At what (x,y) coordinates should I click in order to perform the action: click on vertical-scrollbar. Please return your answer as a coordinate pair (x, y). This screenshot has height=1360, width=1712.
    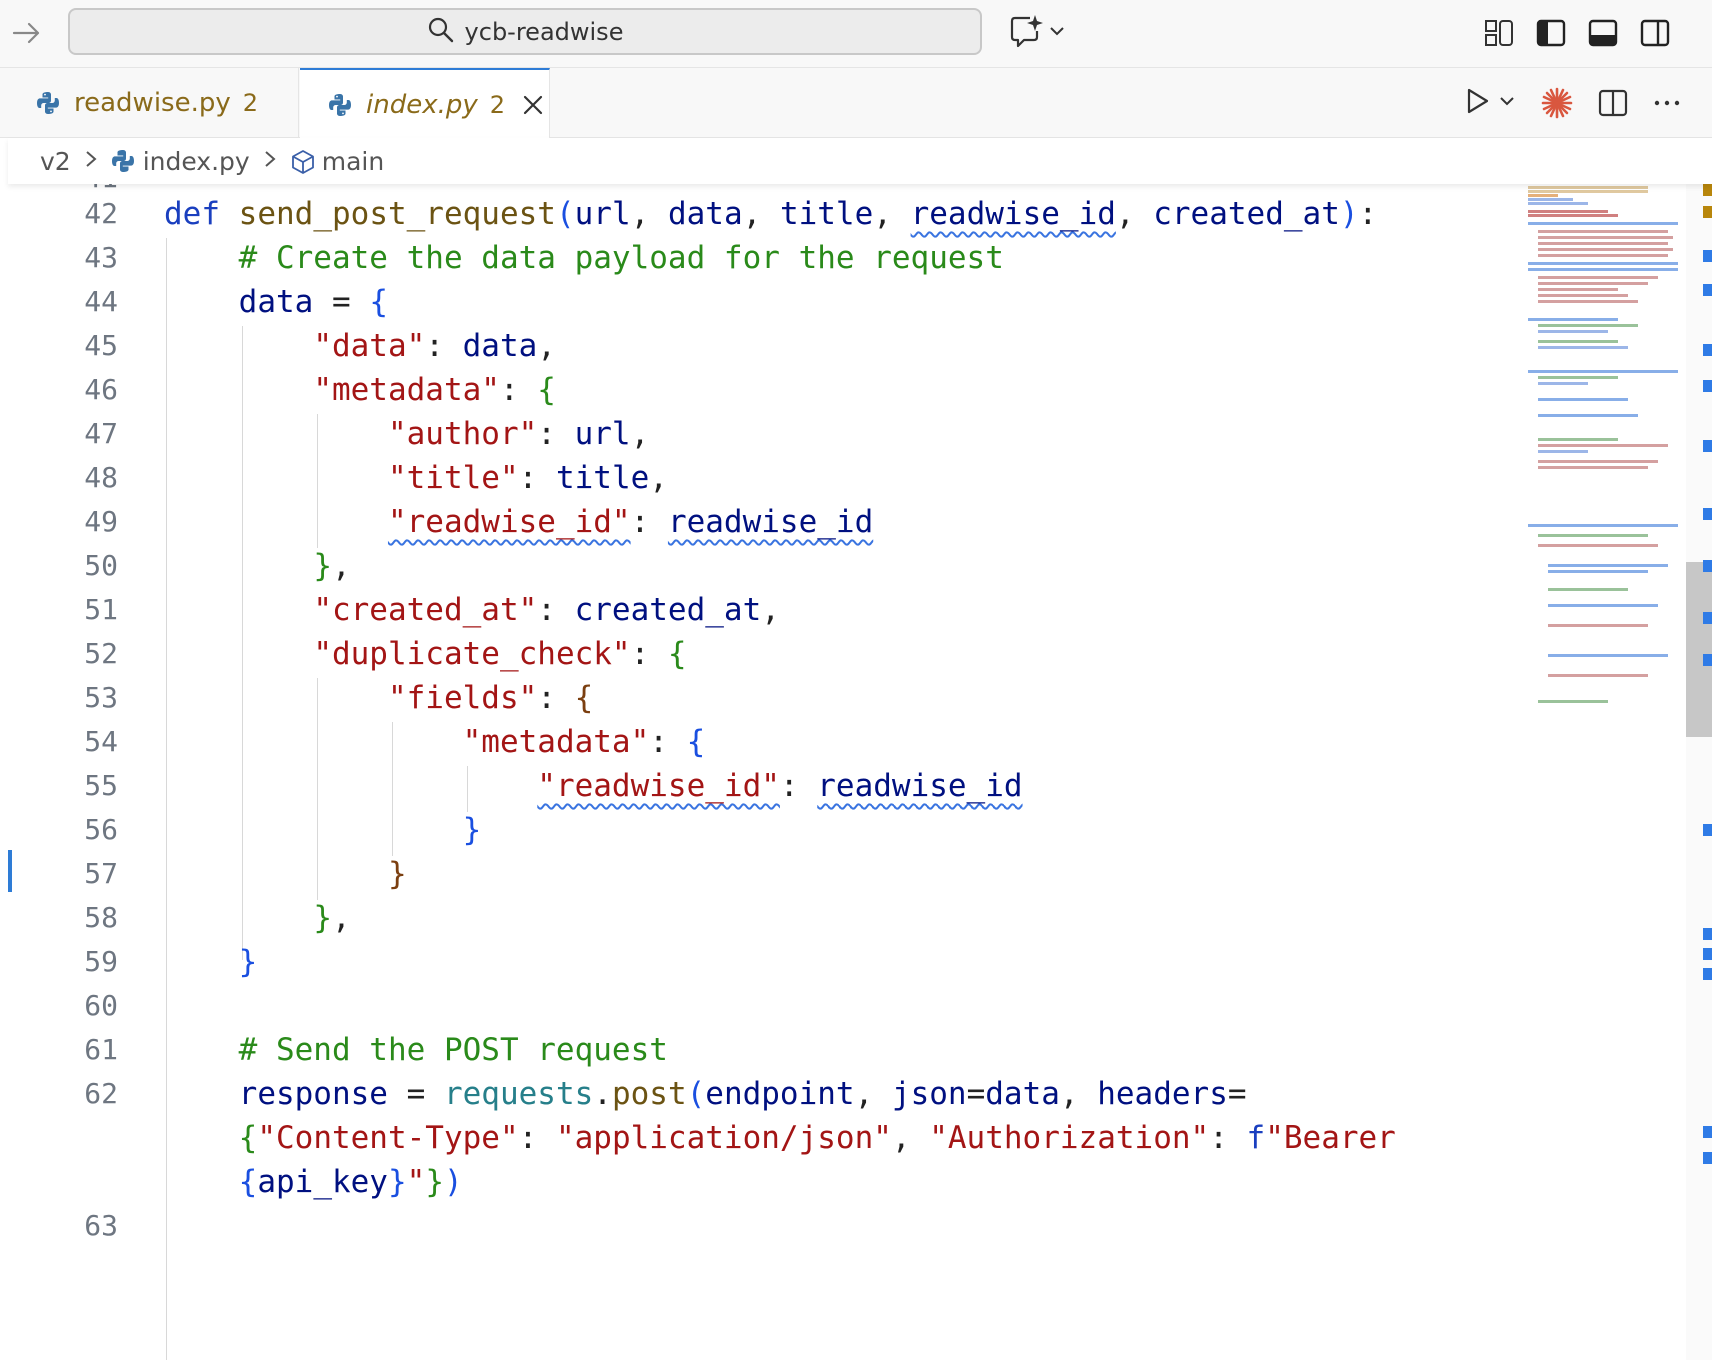
    Looking at the image, I should click on (1699, 772).